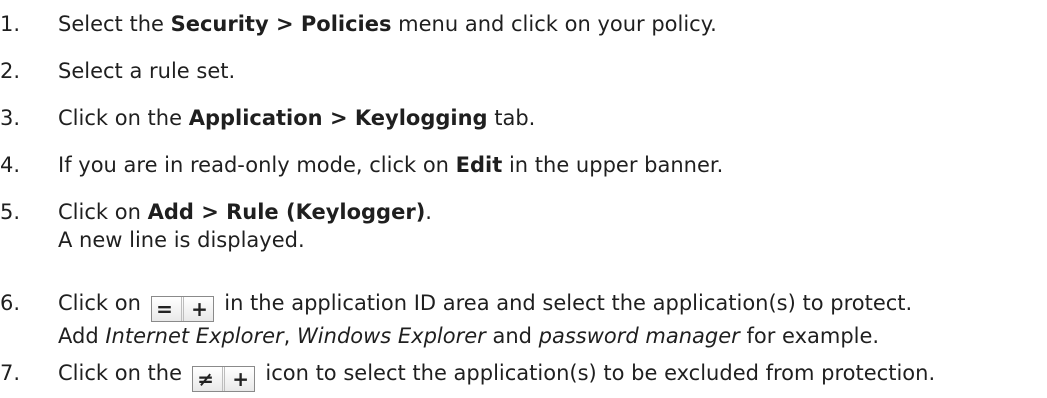 This screenshot has width=1047, height=398. What do you see at coordinates (194, 336) in the screenshot?
I see `app-name: Internet Explorer` at bounding box center [194, 336].